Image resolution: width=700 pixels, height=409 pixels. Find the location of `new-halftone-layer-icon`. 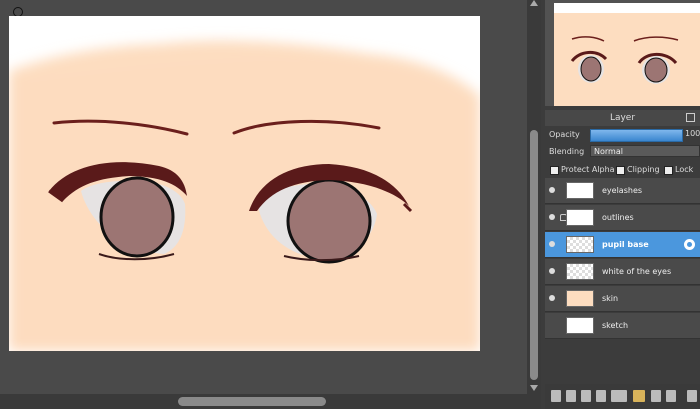

new-halftone-layer-icon is located at coordinates (571, 396).